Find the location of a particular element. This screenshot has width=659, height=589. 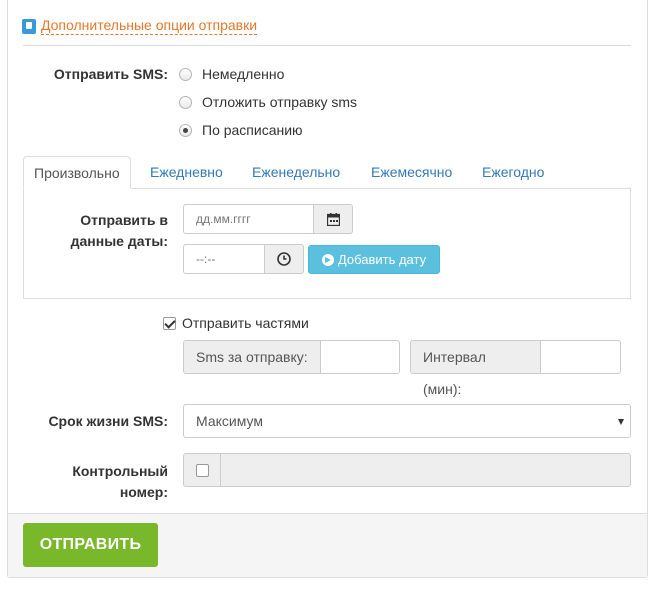

radio-label: Немедленно is located at coordinates (243, 74).